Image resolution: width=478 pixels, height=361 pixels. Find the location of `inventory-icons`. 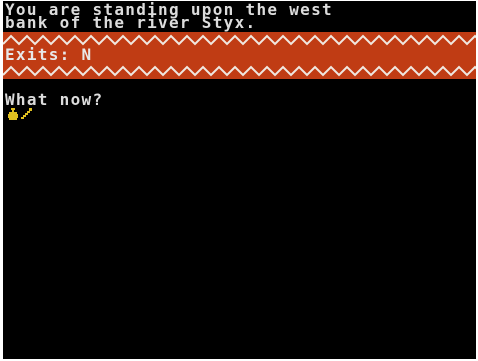

inventory-icons is located at coordinates (27, 115).